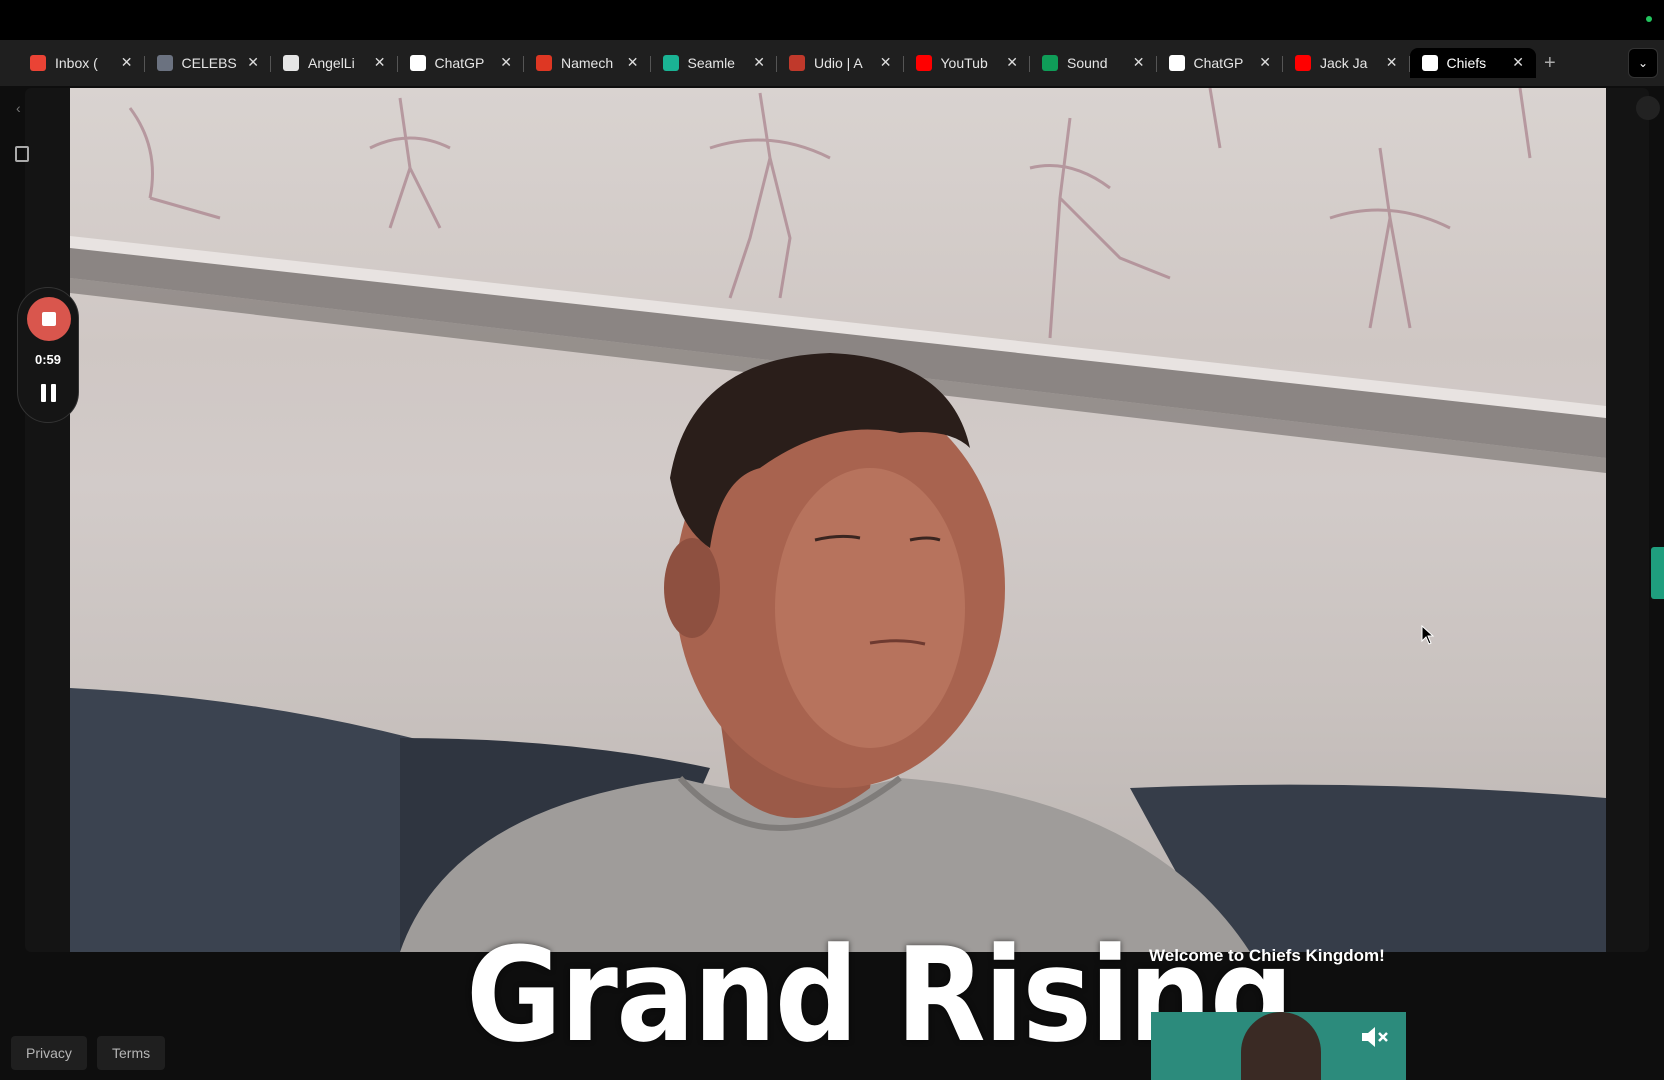 The image size is (1664, 1080). I want to click on stop-recording-button, so click(49, 319).